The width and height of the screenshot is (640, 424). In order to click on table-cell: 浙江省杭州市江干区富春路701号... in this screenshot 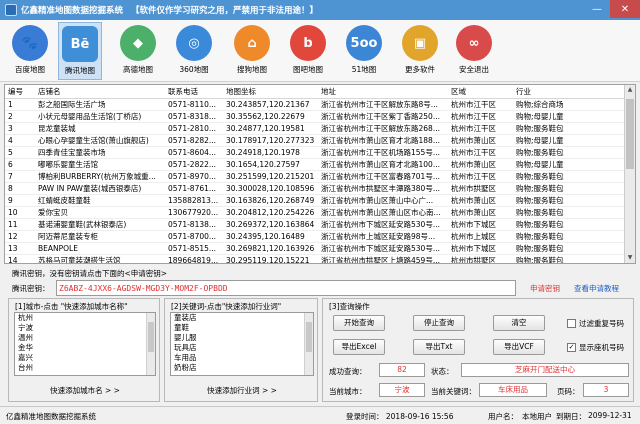, I will do `click(383, 176)`.